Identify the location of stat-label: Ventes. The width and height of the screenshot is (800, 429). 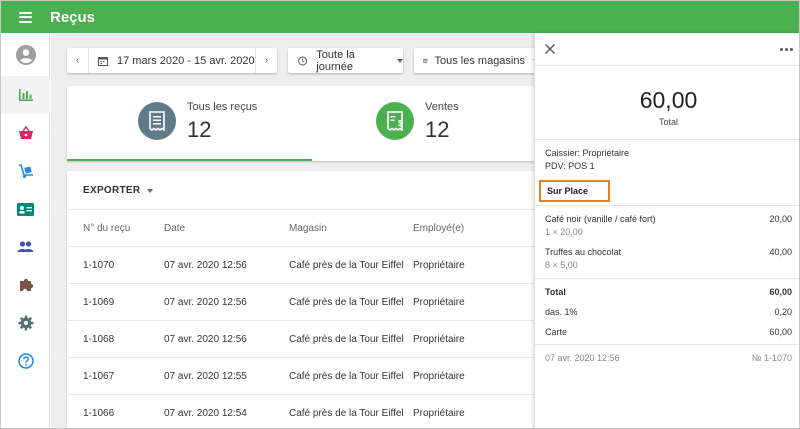
(442, 107).